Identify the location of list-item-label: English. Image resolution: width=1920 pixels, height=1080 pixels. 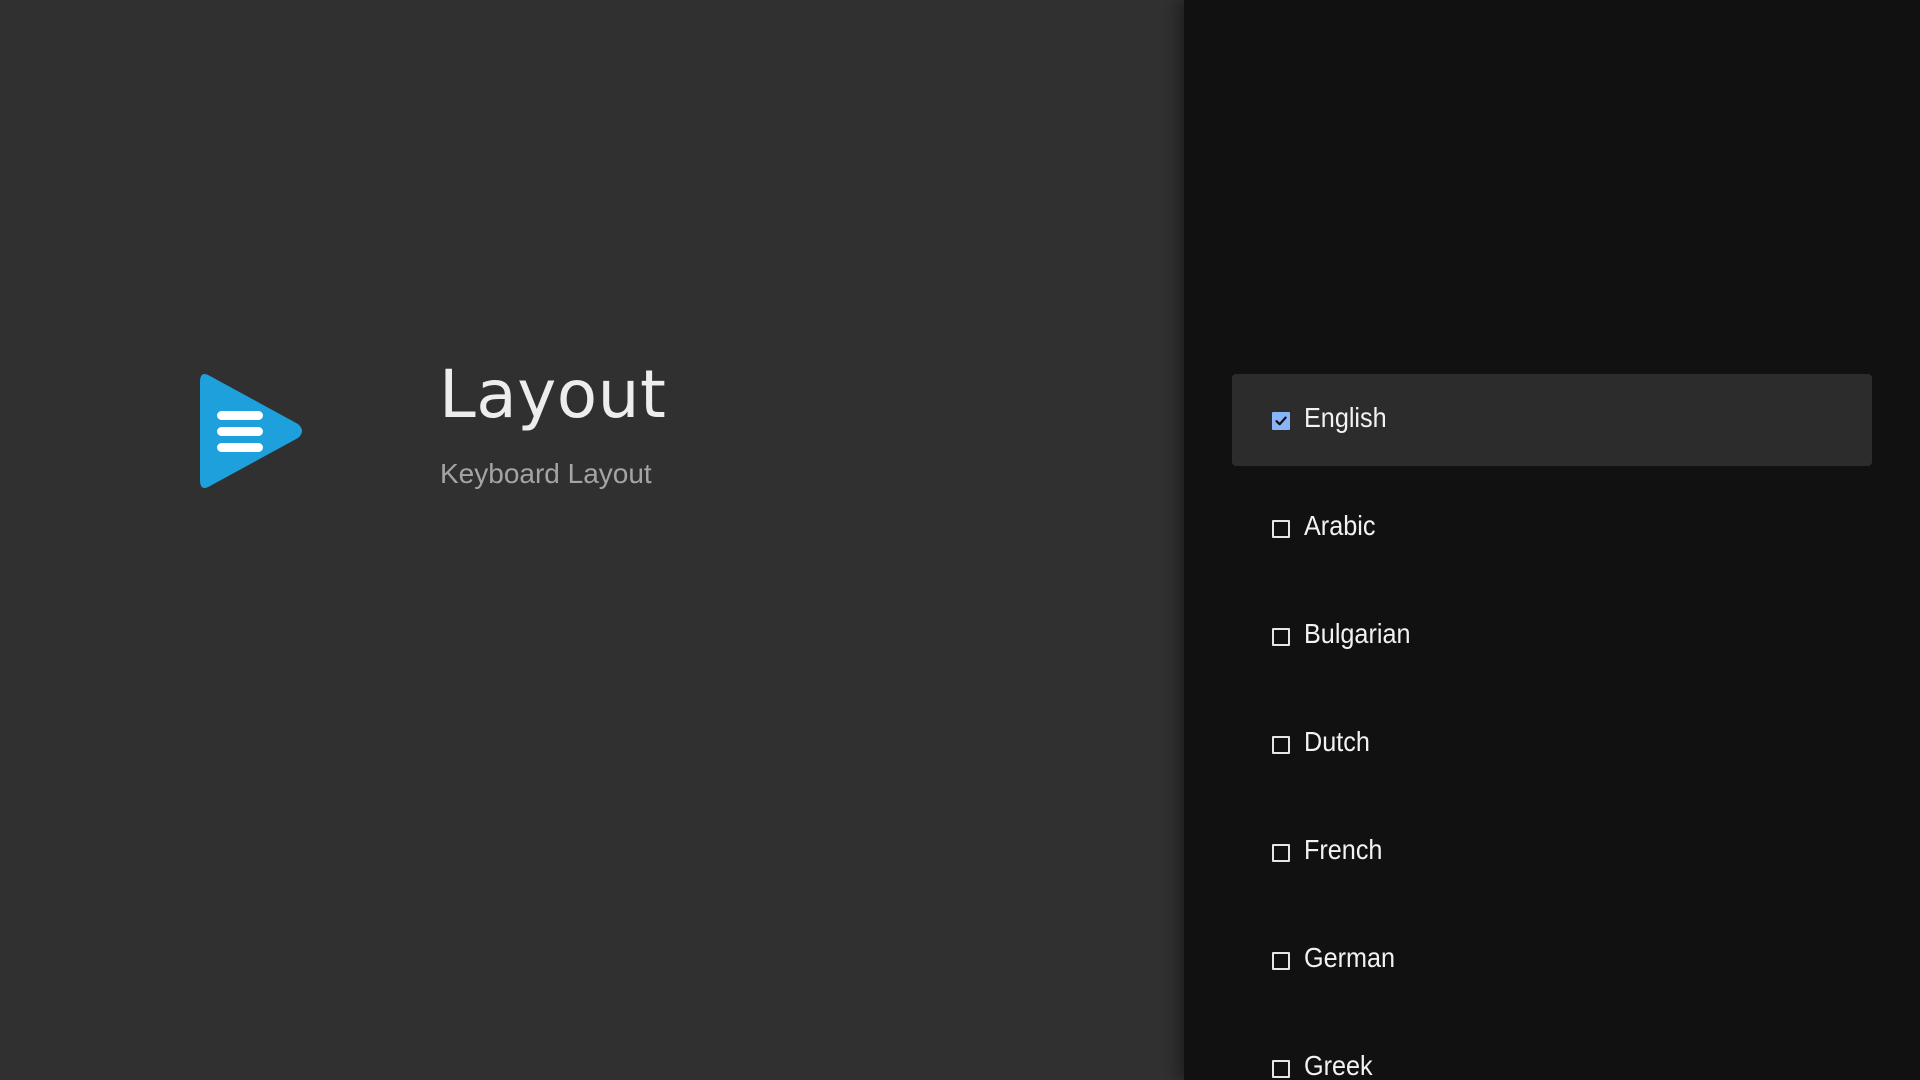
(1345, 417).